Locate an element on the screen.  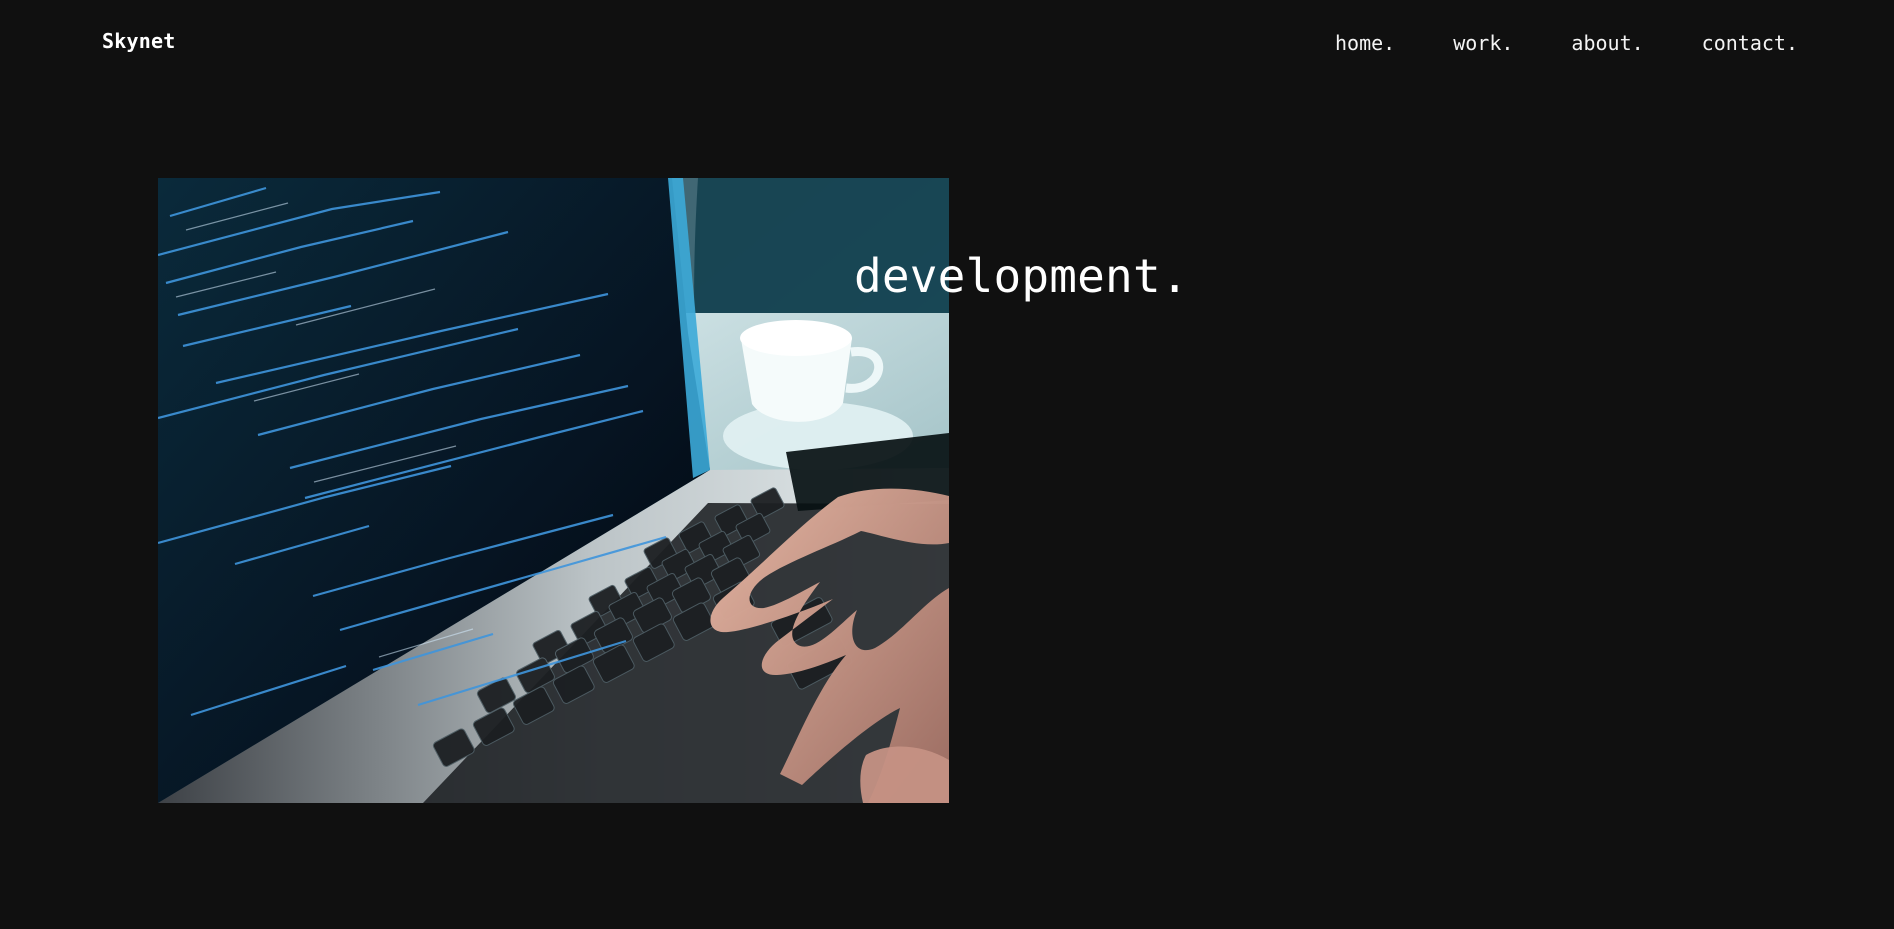
nav-contact-link: contact. is located at coordinates (1750, 43).